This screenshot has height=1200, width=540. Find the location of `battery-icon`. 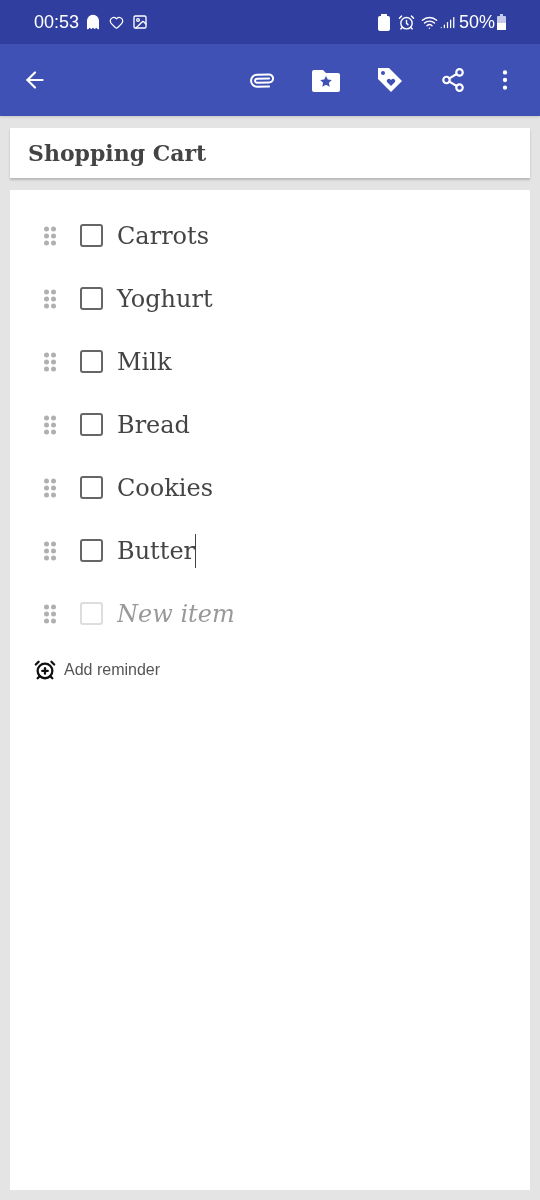

battery-icon is located at coordinates (501, 22).